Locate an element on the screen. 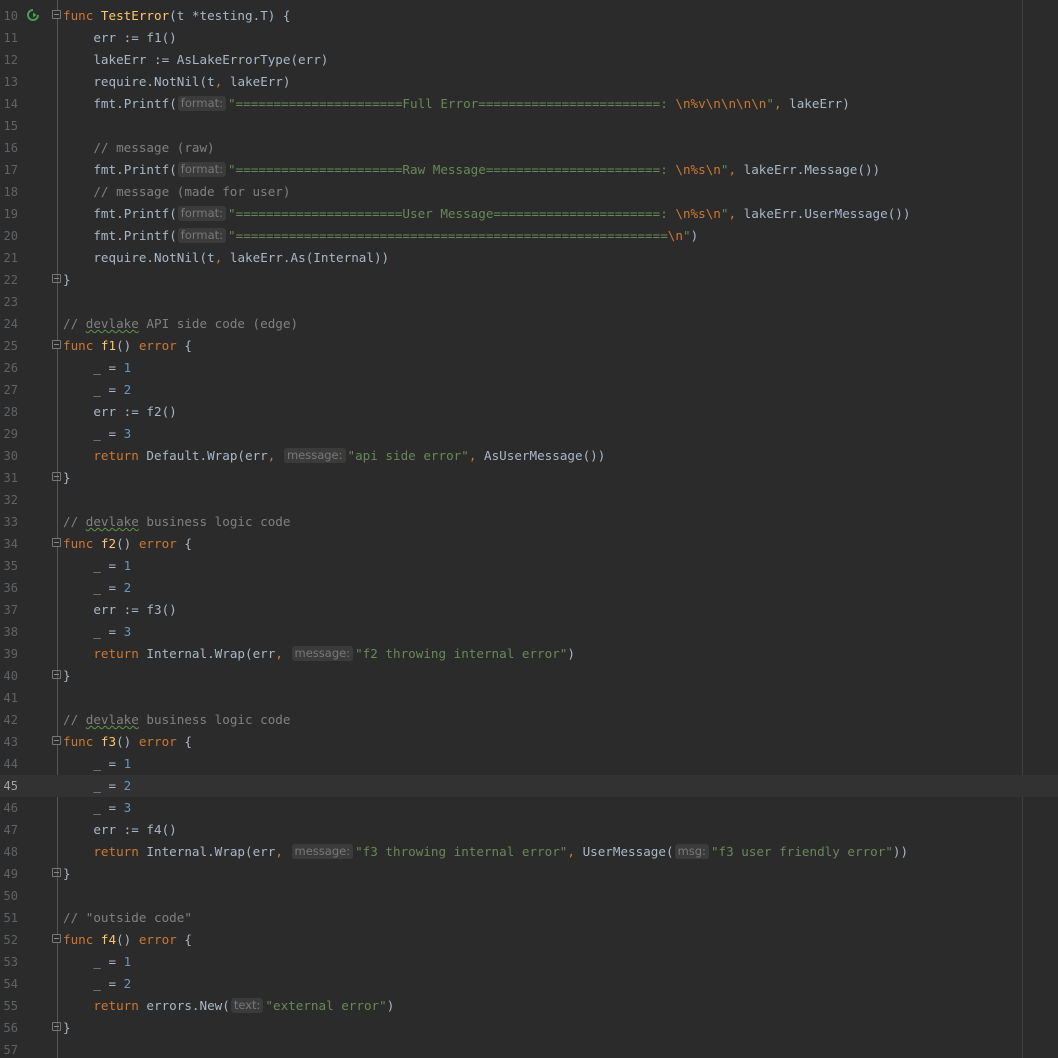  line-number: 22 is located at coordinates (9, 280).